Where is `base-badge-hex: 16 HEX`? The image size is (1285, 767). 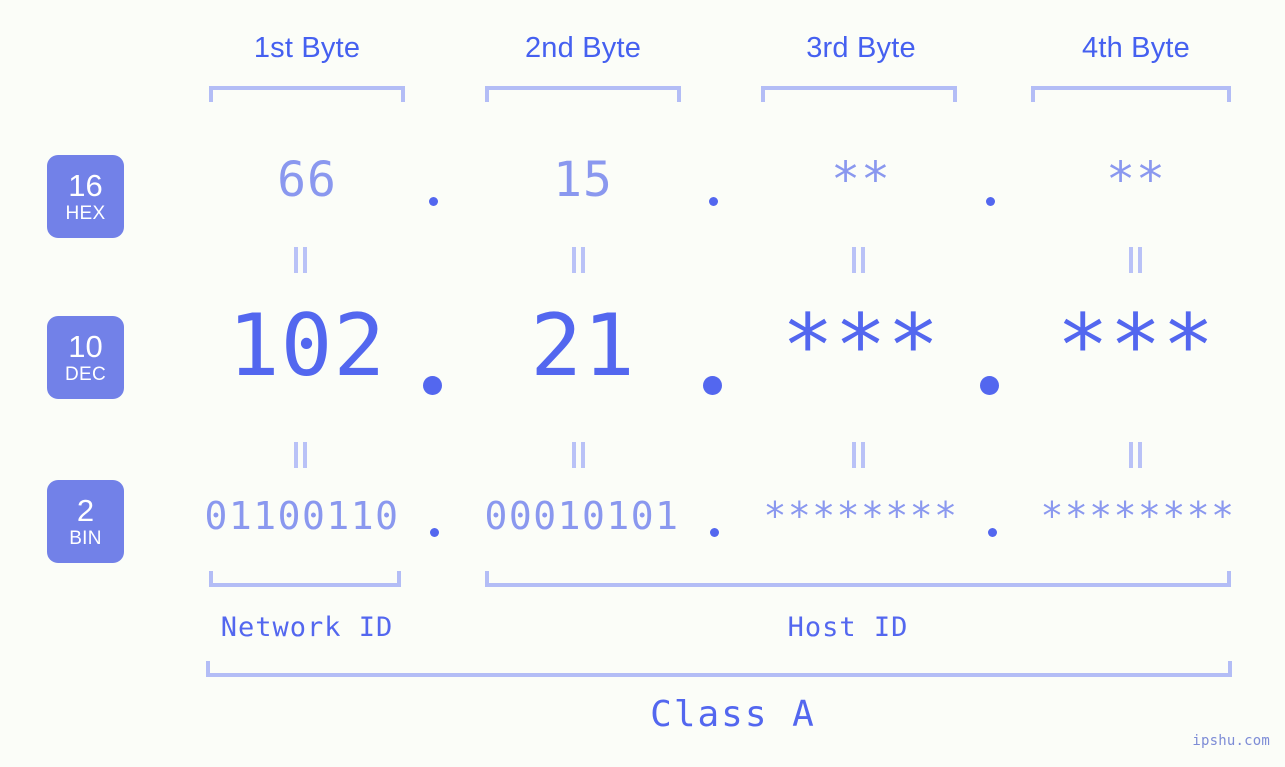
base-badge-hex: 16 HEX is located at coordinates (85, 196).